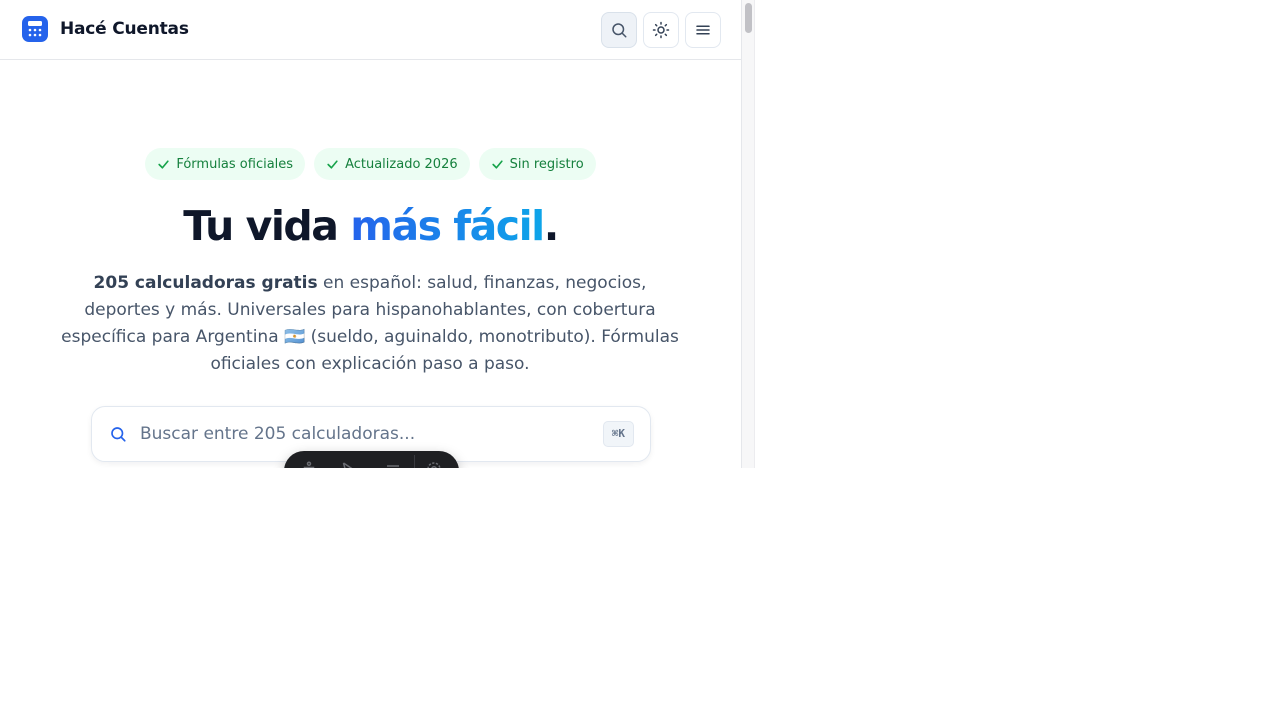  What do you see at coordinates (393, 464) in the screenshot?
I see `list-icon` at bounding box center [393, 464].